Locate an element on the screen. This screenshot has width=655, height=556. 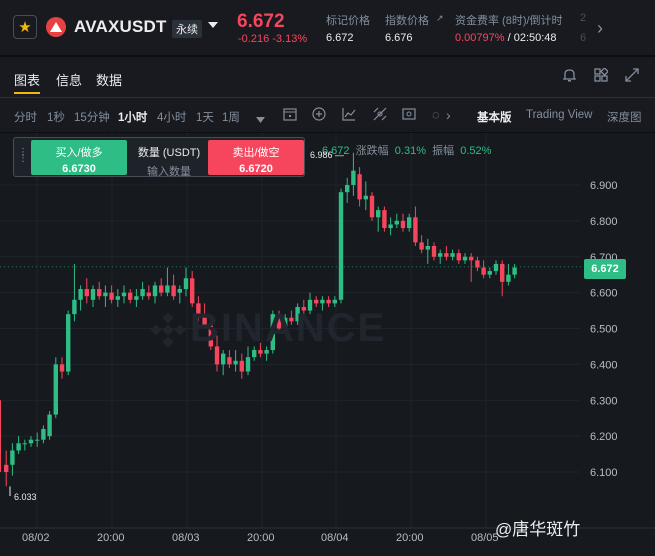
fullscreen-icon is located at coordinates (632, 76).